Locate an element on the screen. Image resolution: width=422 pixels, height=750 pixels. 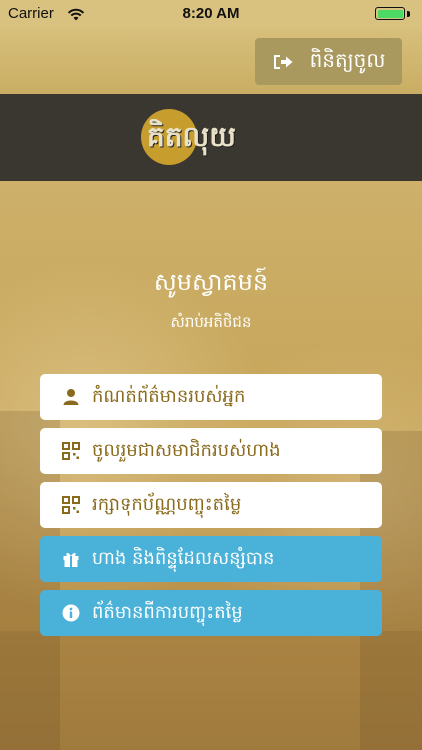
save-coupon-button: រក្សាទុកប័ណ្ណបញ្ចុះតម្លៃ is located at coordinates (211, 505).